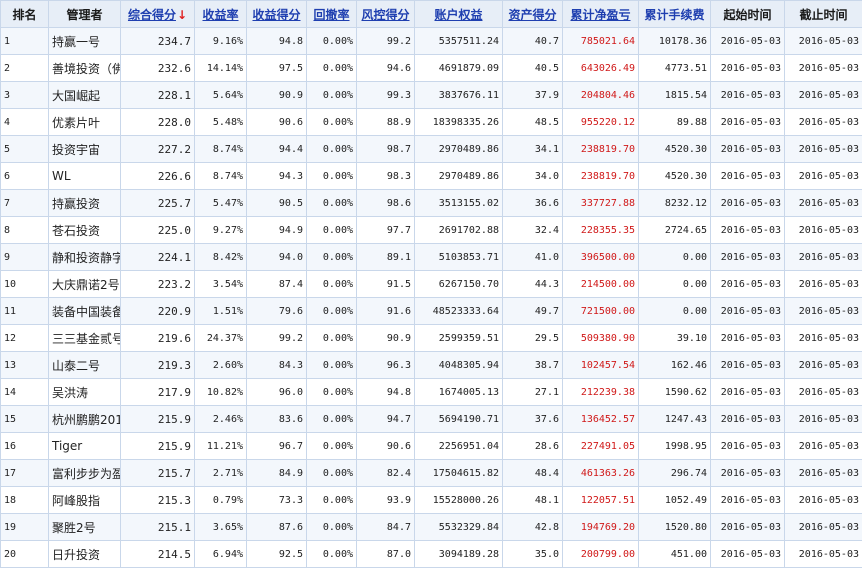 This screenshot has height=569, width=862. I want to click on rank-cell: 20, so click(24, 554).